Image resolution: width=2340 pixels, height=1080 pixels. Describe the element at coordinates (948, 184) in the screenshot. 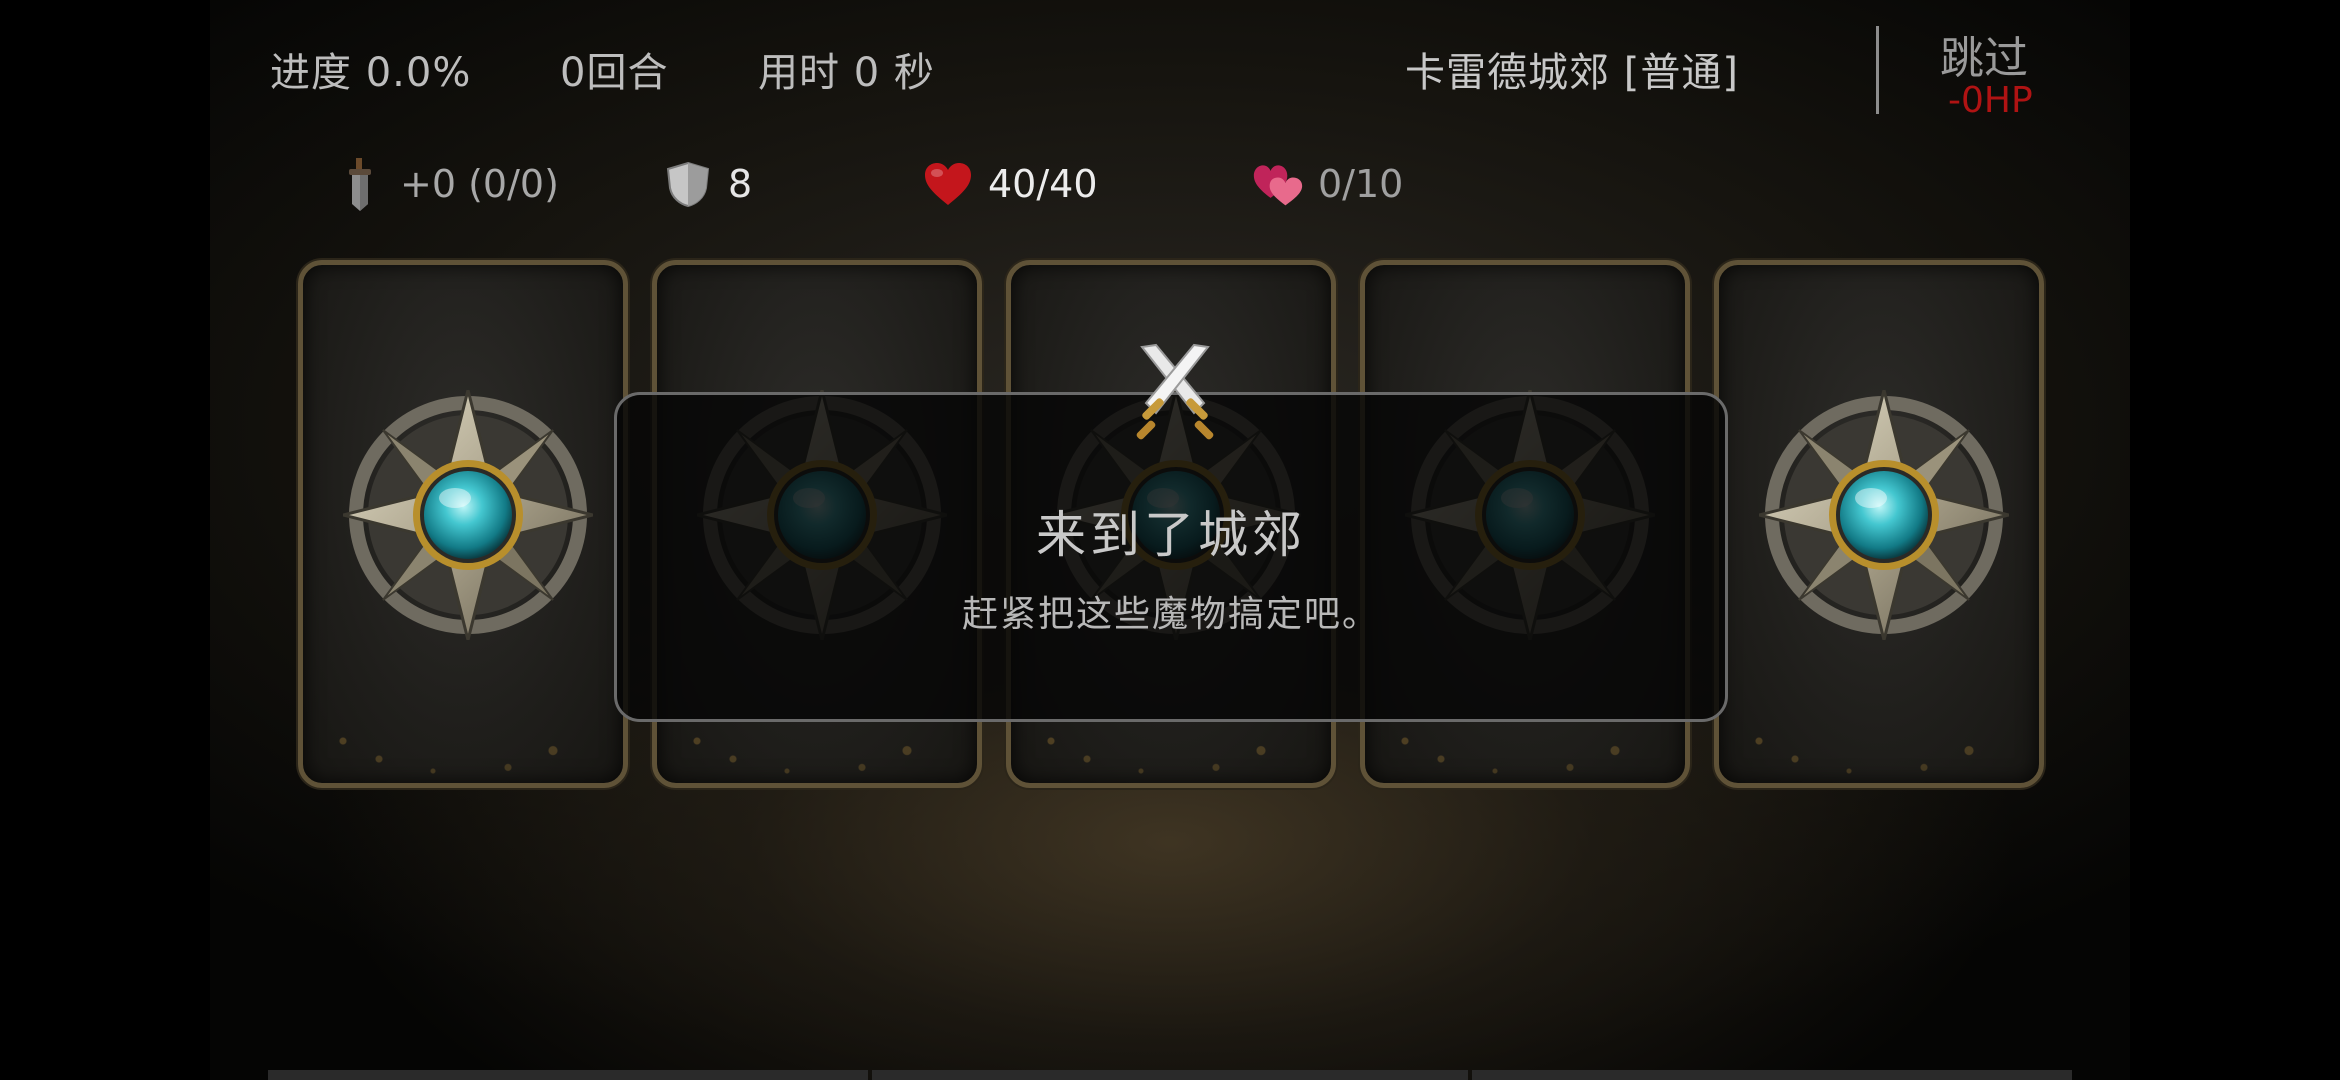

I see `heart-icon` at that location.